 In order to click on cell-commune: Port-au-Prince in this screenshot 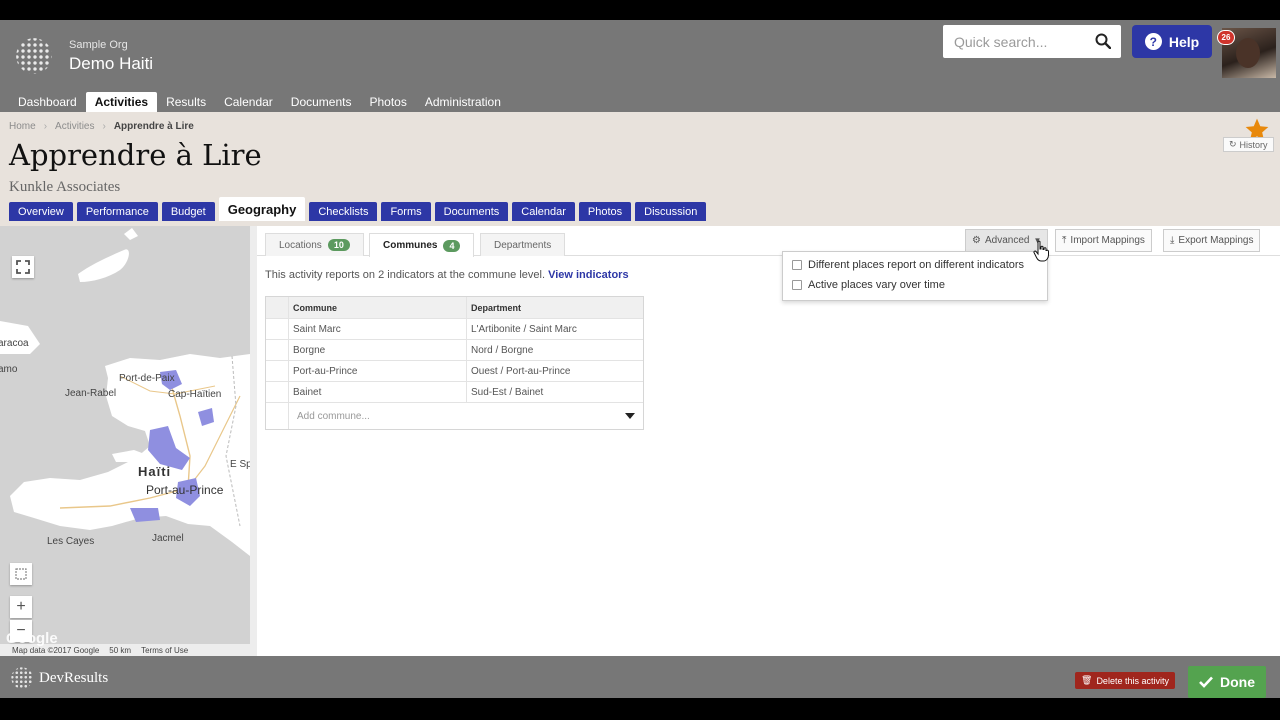, I will do `click(377, 371)`.